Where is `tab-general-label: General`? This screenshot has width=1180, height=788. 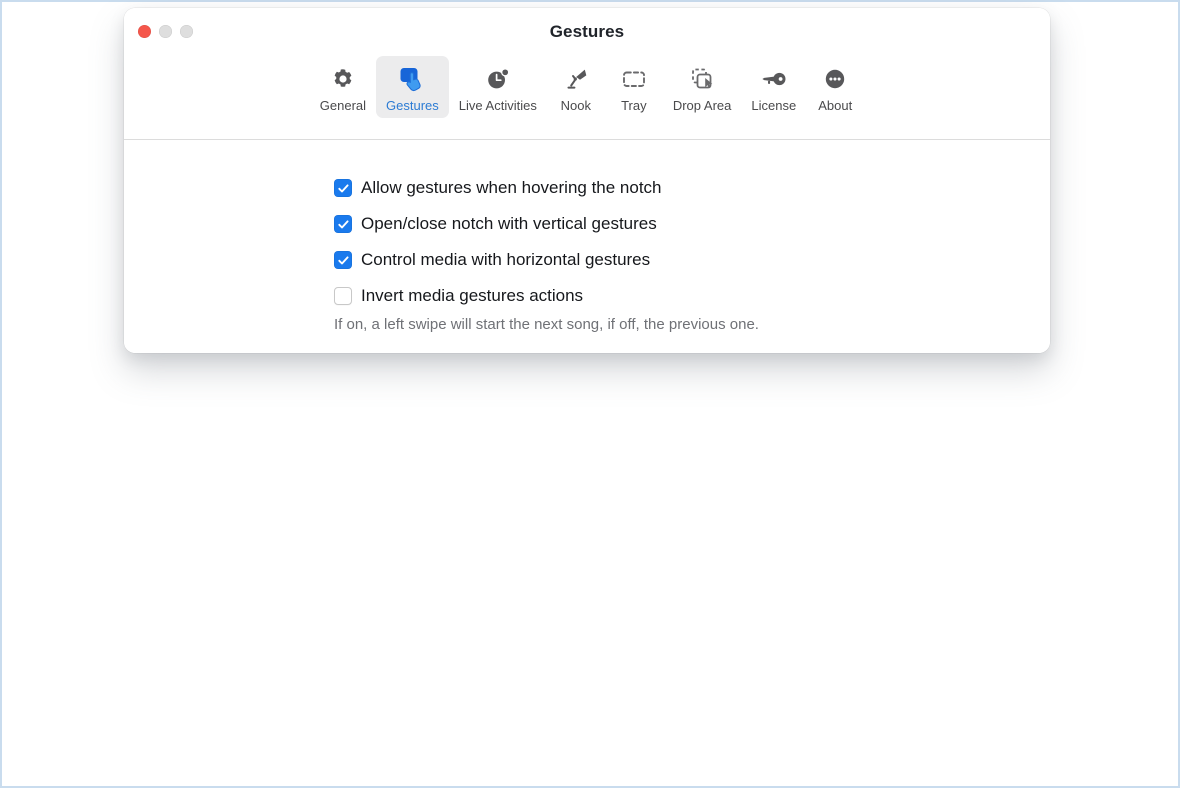
tab-general-label: General is located at coordinates (343, 105).